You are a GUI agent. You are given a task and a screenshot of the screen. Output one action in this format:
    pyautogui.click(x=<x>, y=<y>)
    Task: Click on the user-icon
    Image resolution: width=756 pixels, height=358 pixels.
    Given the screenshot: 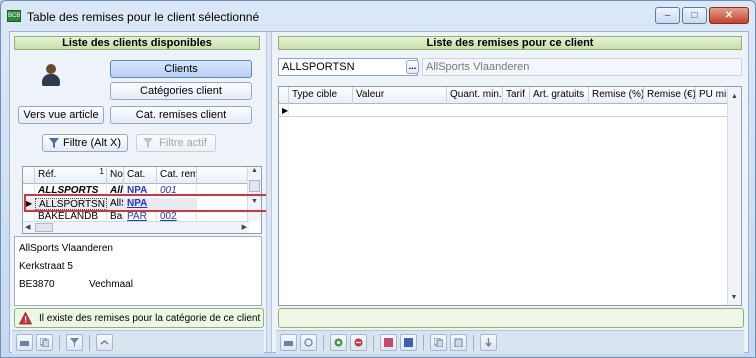 What is the action you would take?
    pyautogui.click(x=51, y=75)
    